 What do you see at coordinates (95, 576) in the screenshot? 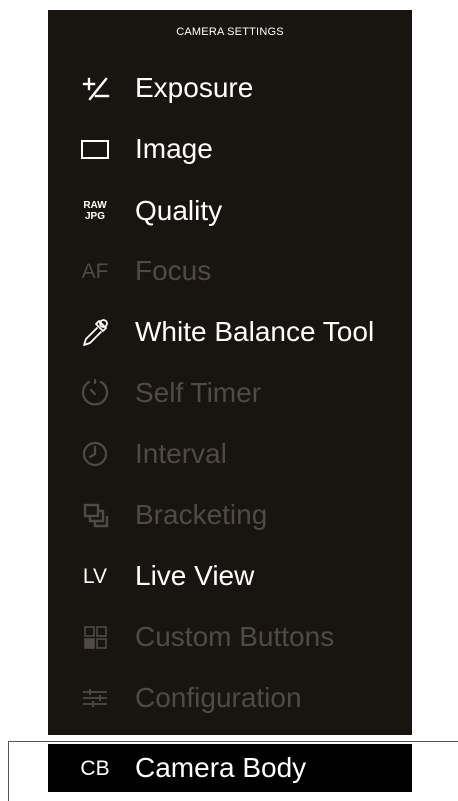
I see `lv-icon: LV` at bounding box center [95, 576].